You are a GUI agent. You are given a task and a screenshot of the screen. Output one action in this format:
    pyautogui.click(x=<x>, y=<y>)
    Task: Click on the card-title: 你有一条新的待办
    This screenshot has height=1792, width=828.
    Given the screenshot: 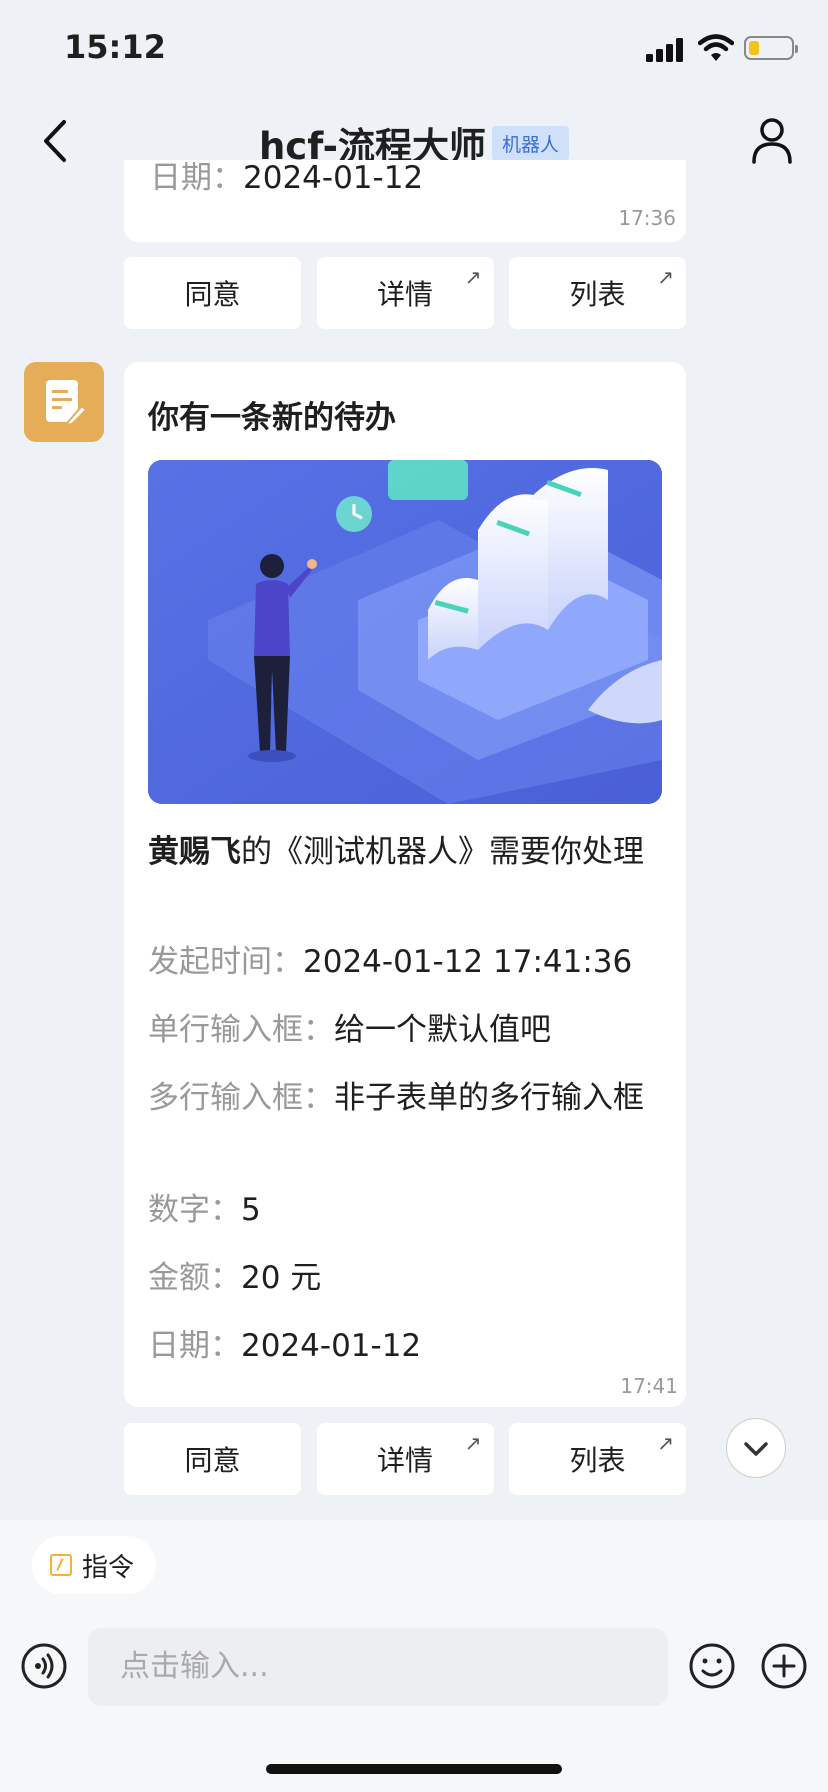 What is the action you would take?
    pyautogui.click(x=272, y=418)
    